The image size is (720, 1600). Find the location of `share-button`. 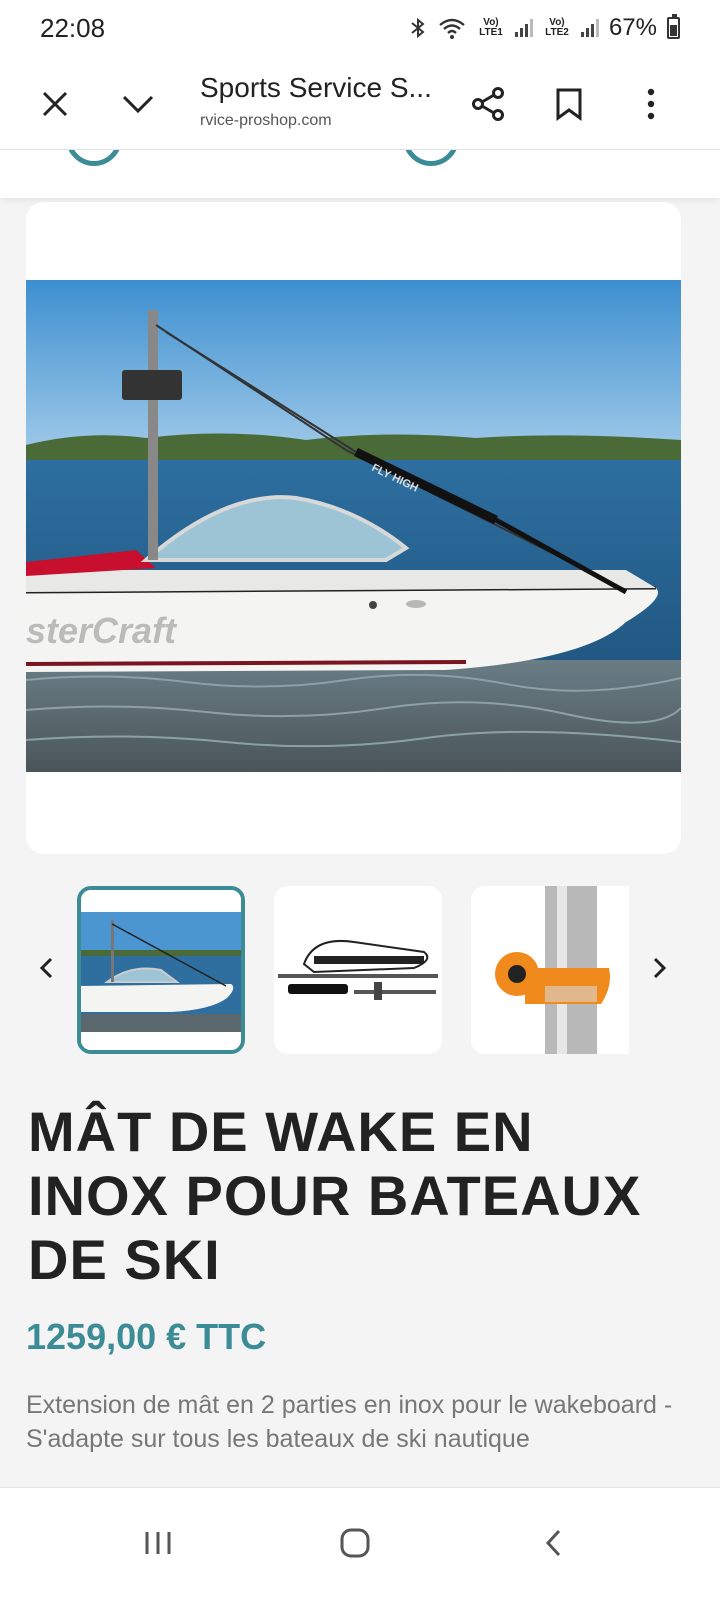

share-button is located at coordinates (488, 104).